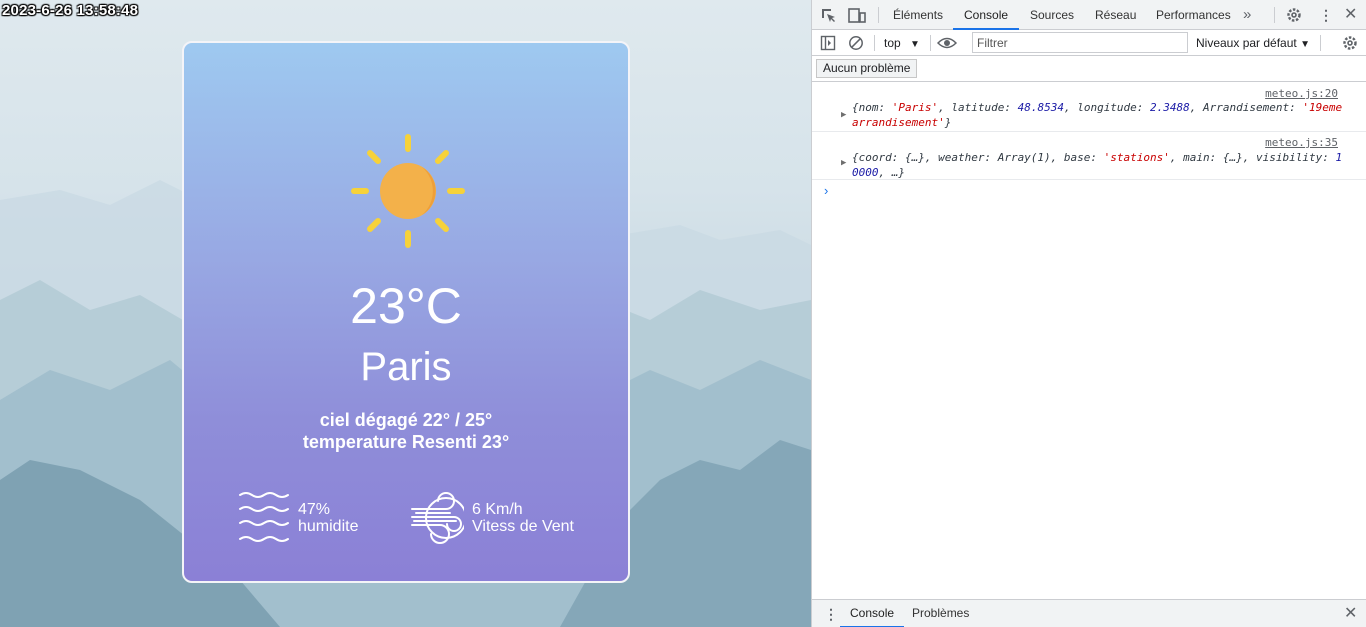  Describe the element at coordinates (314, 509) in the screenshot. I see `humidity-value: 47%` at that location.